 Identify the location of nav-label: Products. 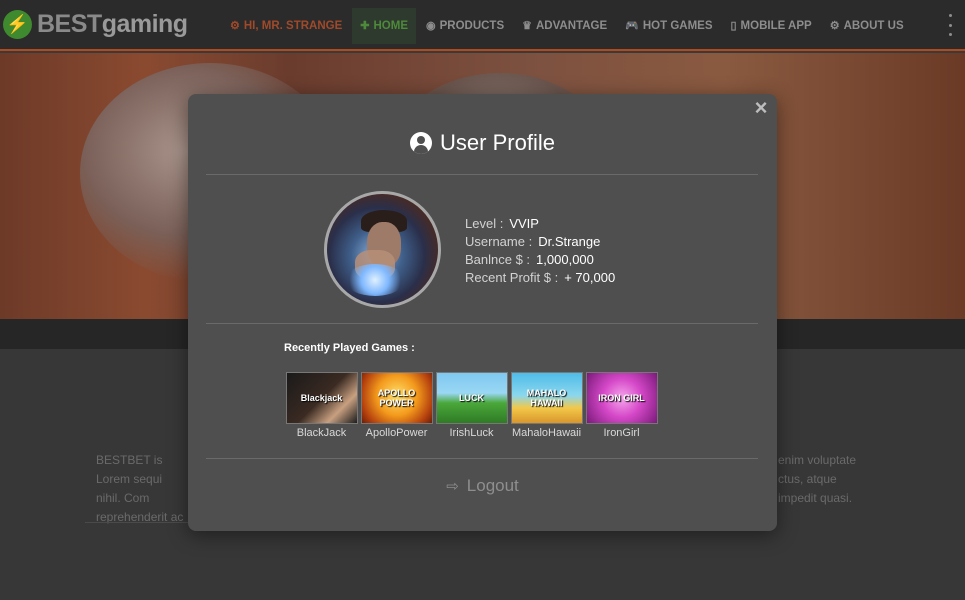
(472, 25).